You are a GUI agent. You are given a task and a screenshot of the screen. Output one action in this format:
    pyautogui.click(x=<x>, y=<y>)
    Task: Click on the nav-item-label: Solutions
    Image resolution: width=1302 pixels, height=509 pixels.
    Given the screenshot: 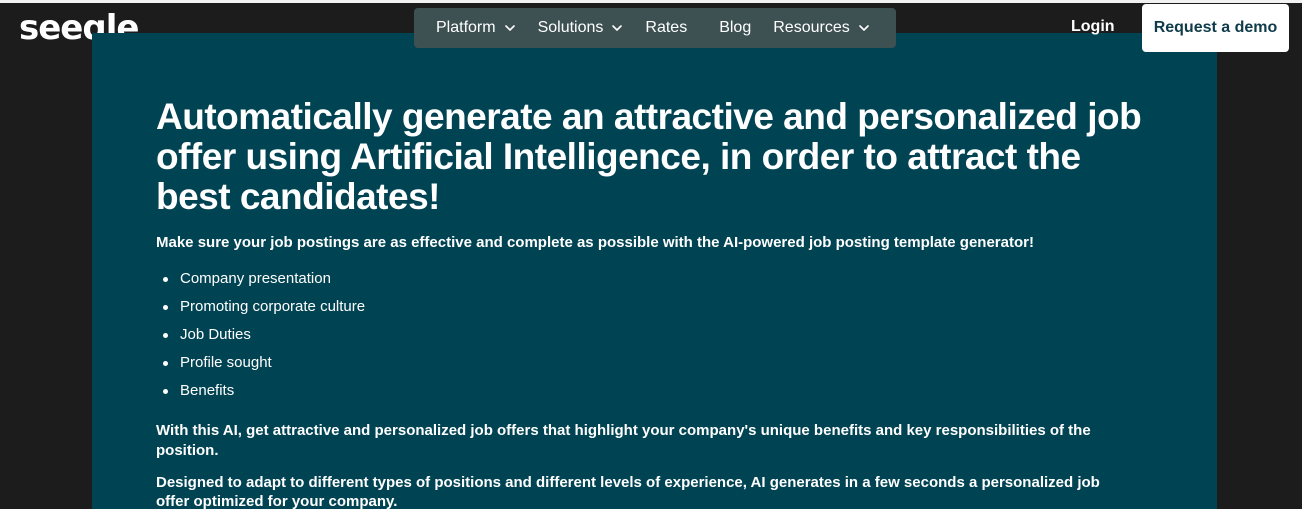 What is the action you would take?
    pyautogui.click(x=570, y=27)
    